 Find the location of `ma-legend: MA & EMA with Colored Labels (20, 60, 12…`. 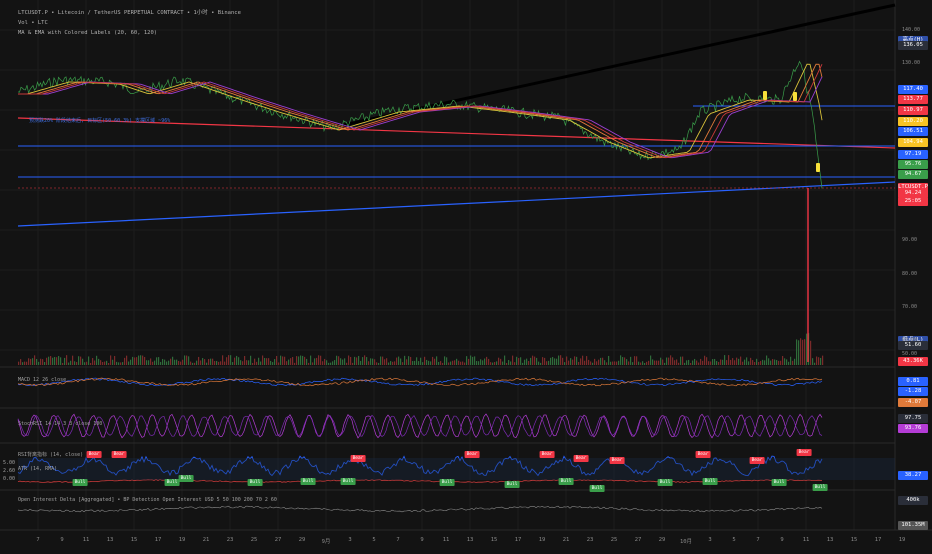

ma-legend: MA & EMA with Colored Labels (20, 60, 12… is located at coordinates (87, 33).